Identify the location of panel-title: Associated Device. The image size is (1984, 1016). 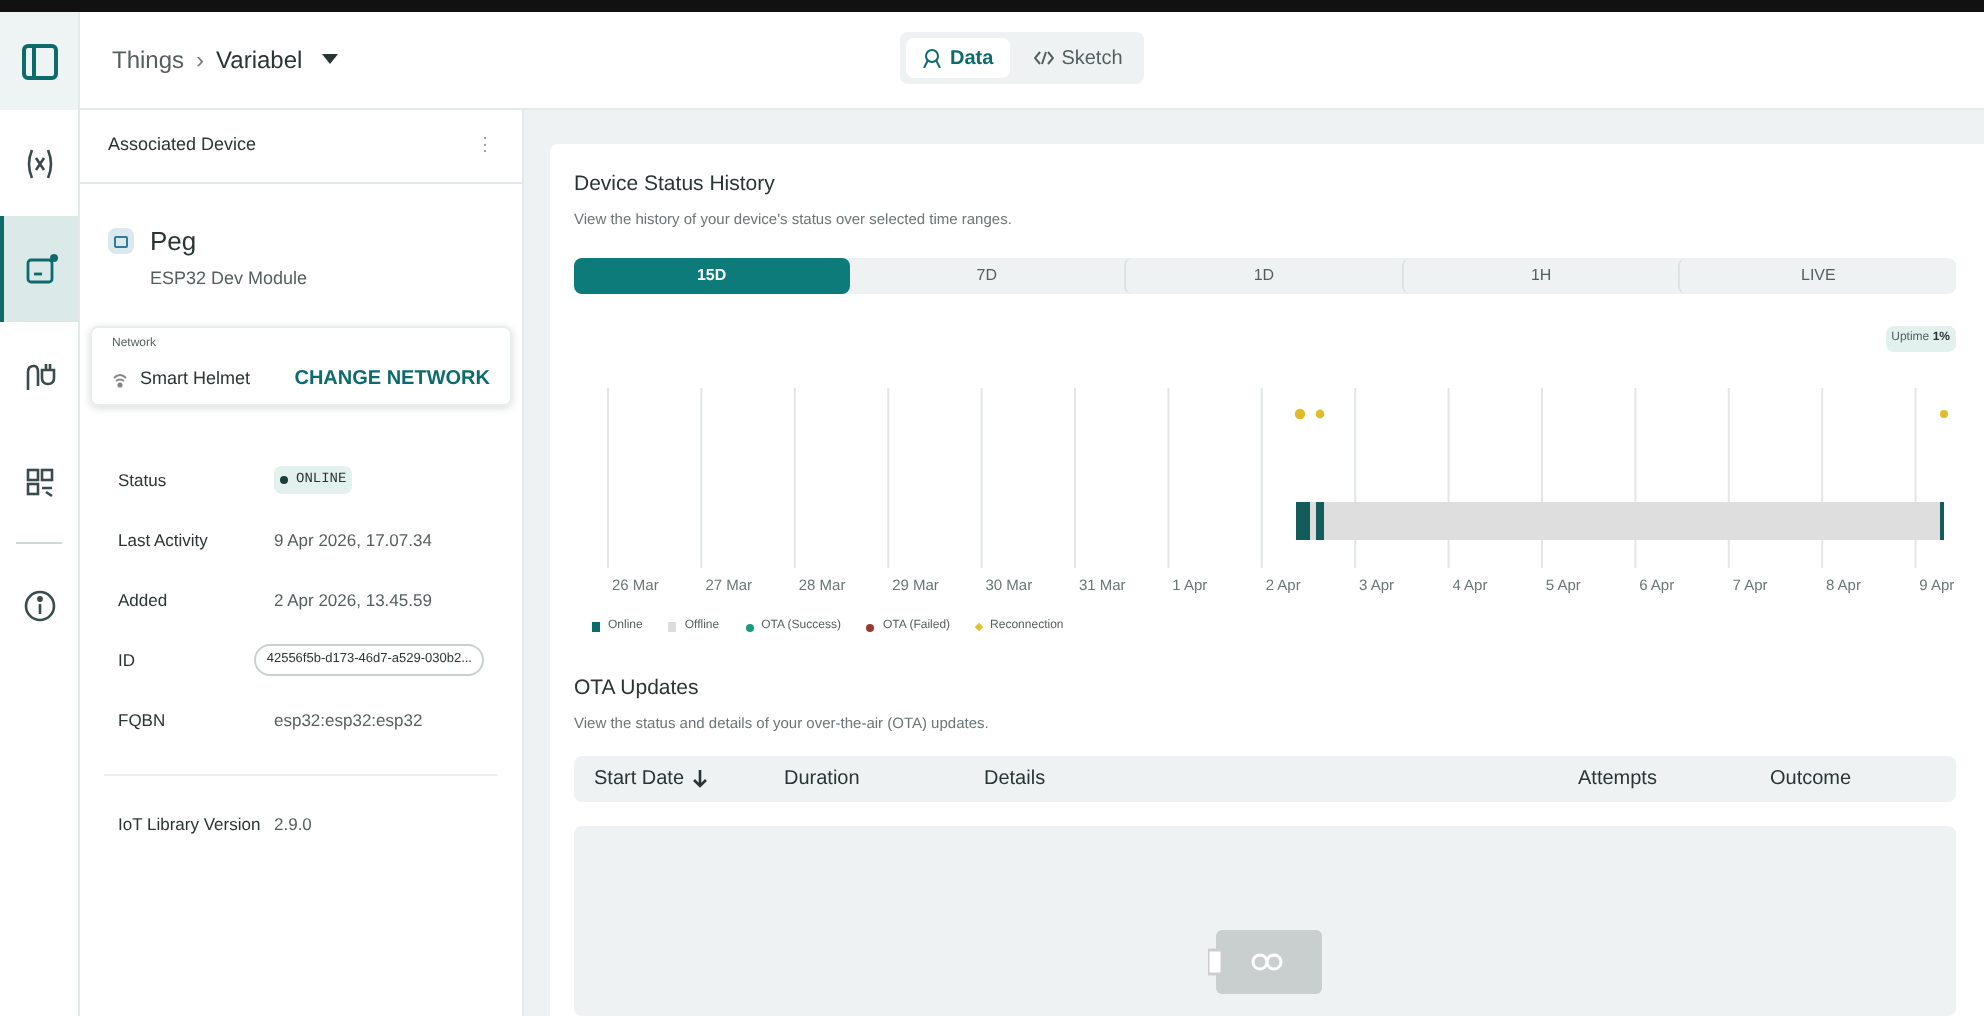
(182, 145).